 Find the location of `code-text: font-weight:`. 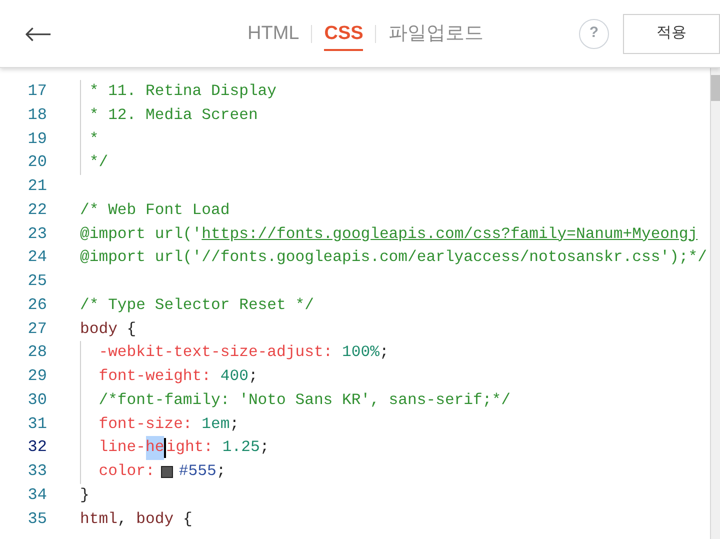

code-text: font-weight: is located at coordinates (155, 377).